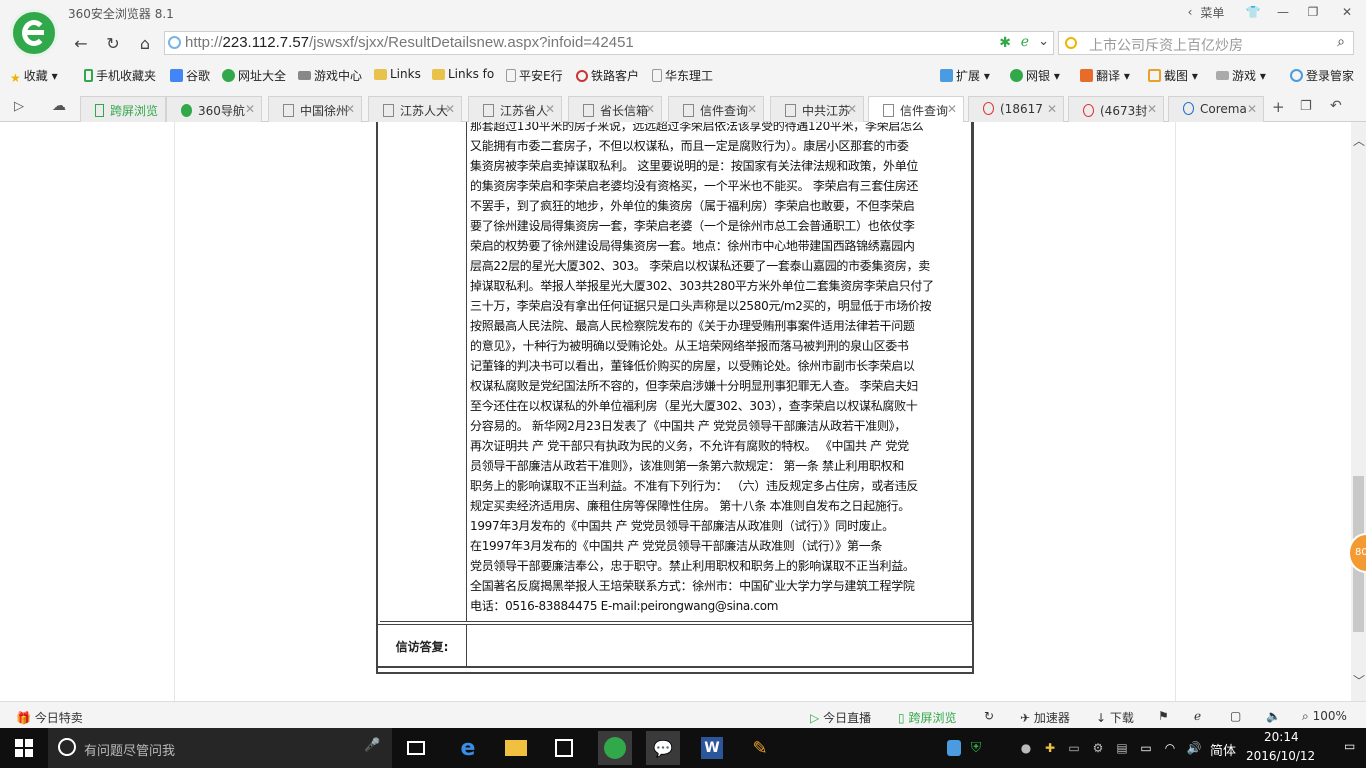 This screenshot has height=768, width=1366. Describe the element at coordinates (1281, 737) in the screenshot. I see `clock-time: 20:14` at that location.